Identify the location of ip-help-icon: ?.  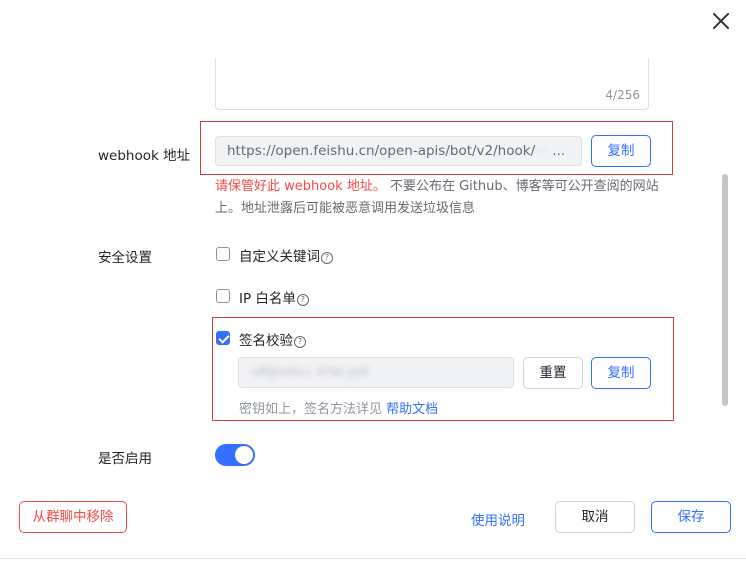
(302, 300).